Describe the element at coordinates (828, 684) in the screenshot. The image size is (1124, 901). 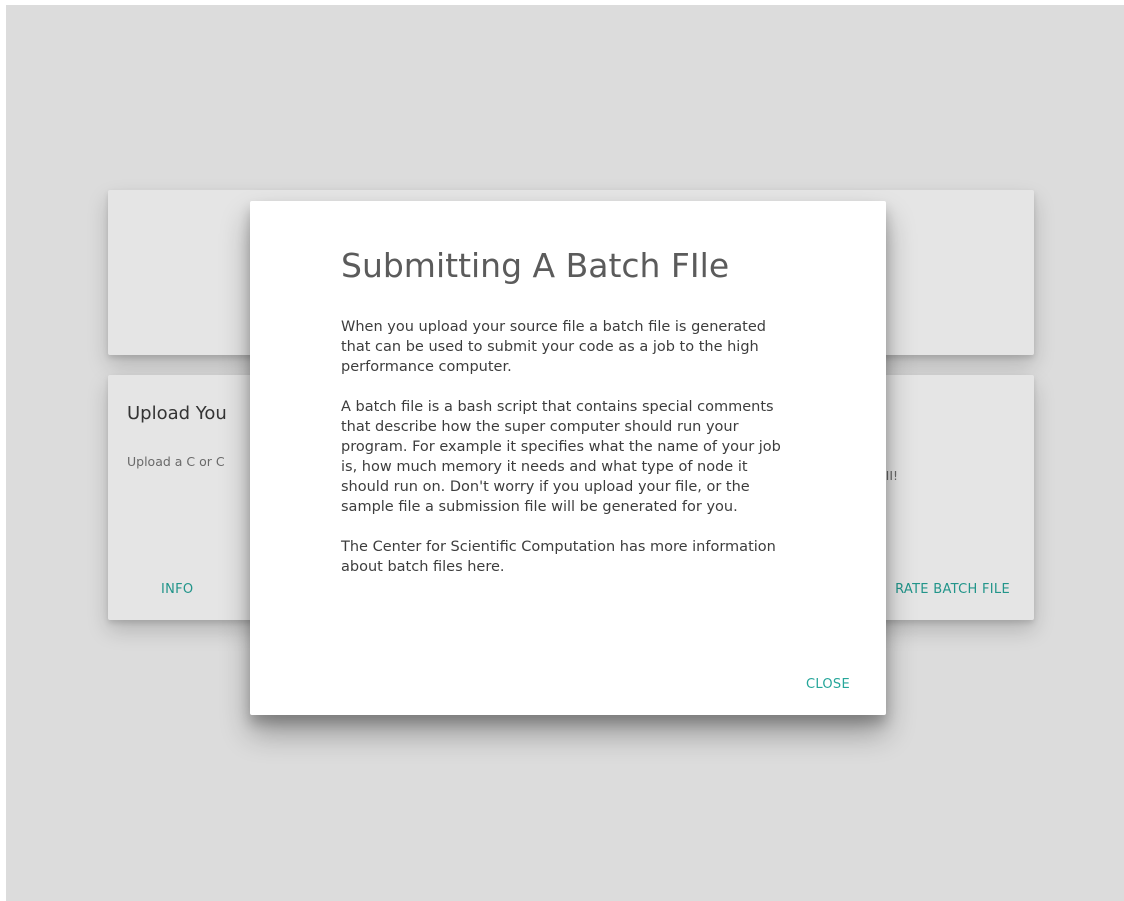
I see `close-button: CLOSE` at that location.